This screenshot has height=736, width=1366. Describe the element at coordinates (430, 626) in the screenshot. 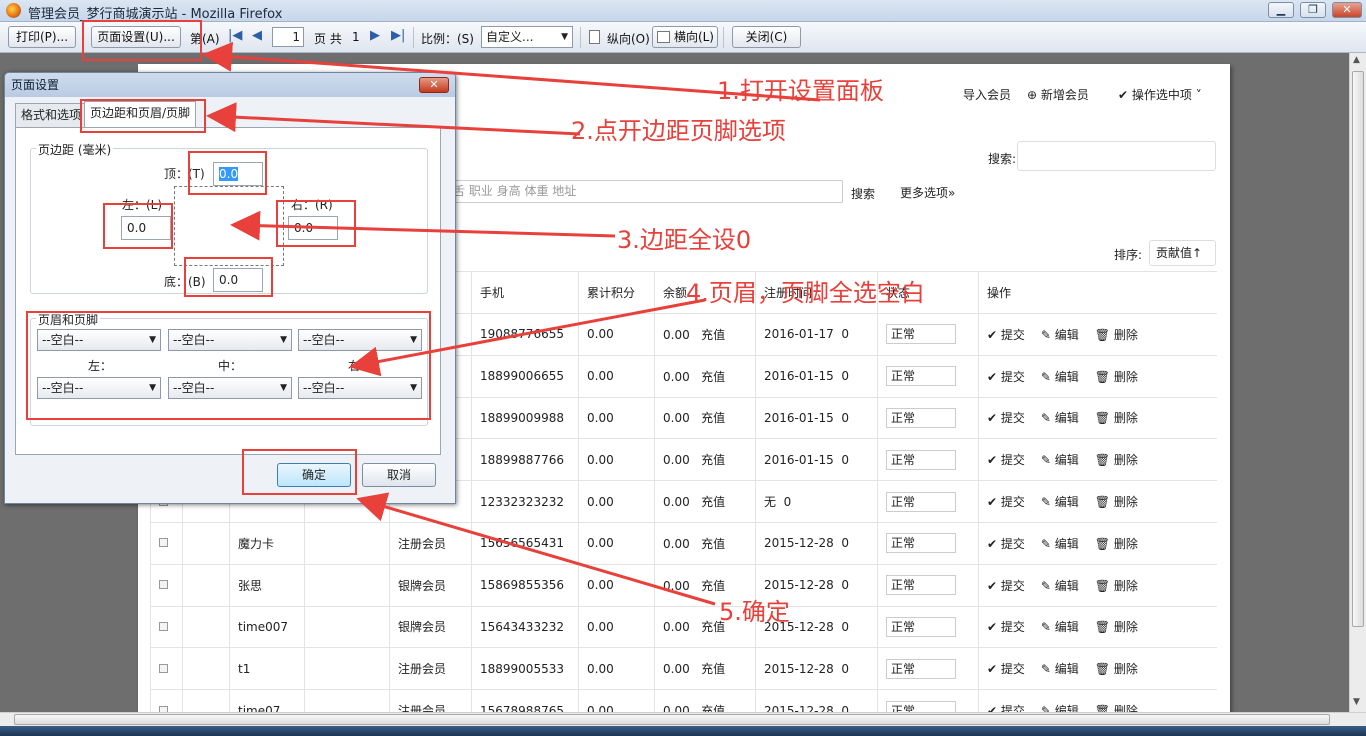

I see `row-level: 银牌会员` at that location.